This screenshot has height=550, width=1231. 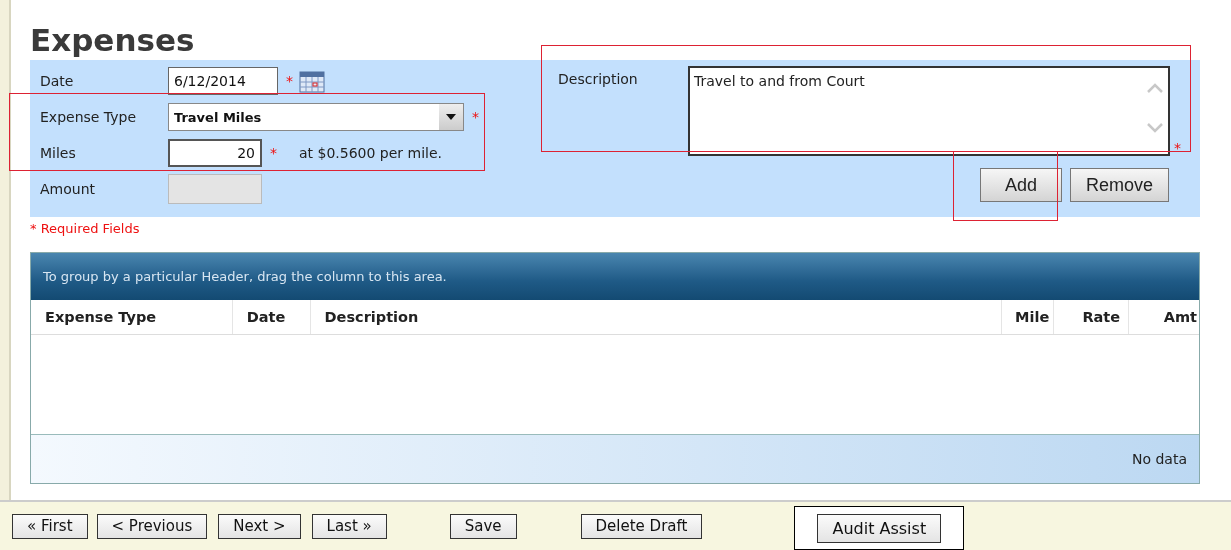 What do you see at coordinates (1092, 317) in the screenshot?
I see `column-header: Rate` at bounding box center [1092, 317].